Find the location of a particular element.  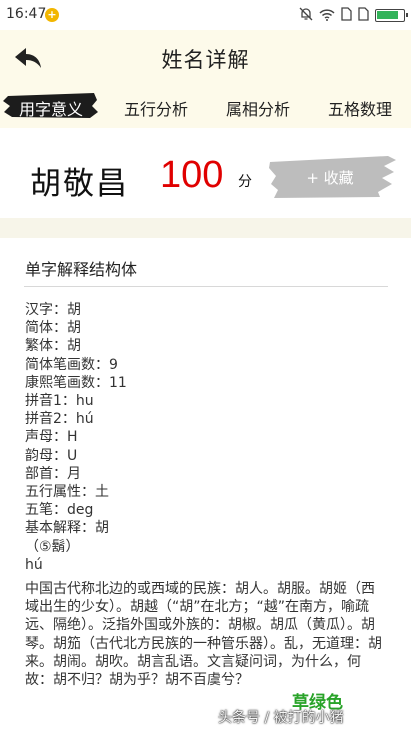

page-title: 姓名详解 is located at coordinates (205, 60).